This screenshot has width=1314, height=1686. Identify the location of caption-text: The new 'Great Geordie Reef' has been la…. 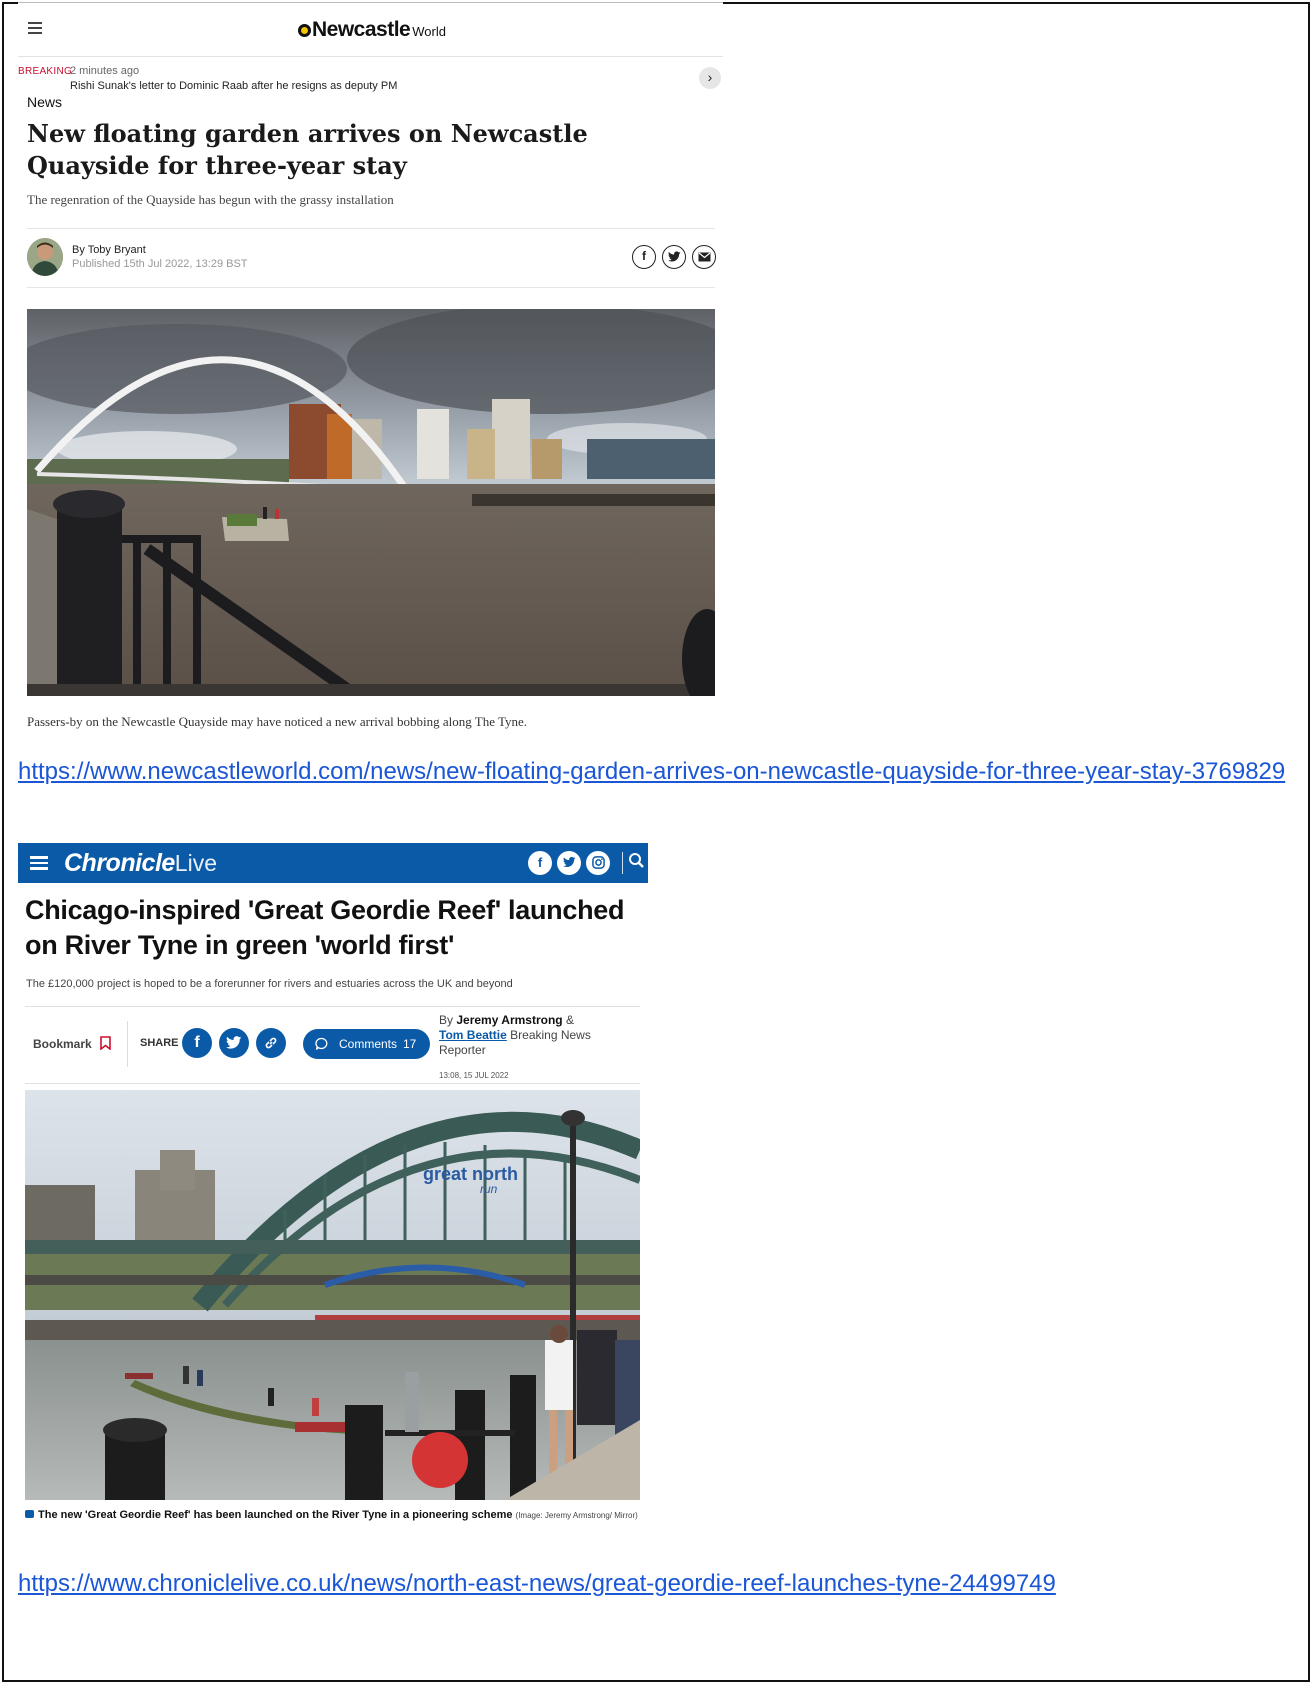
(275, 1515).